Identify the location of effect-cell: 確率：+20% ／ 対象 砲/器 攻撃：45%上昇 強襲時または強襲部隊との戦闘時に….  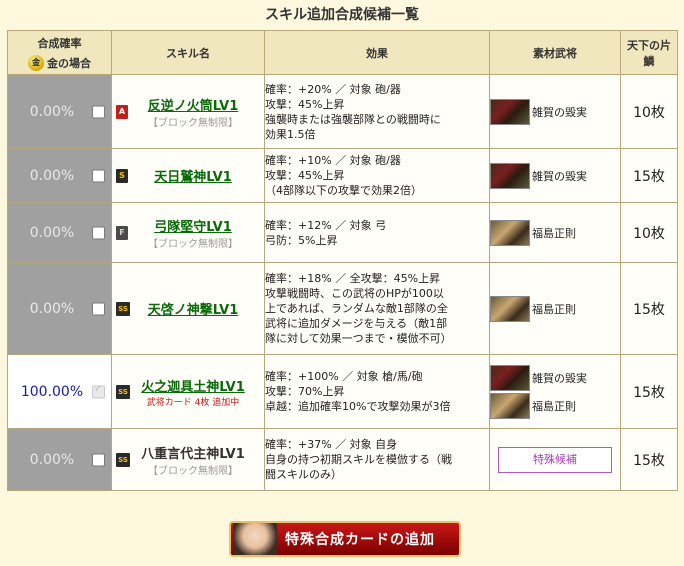
(377, 111).